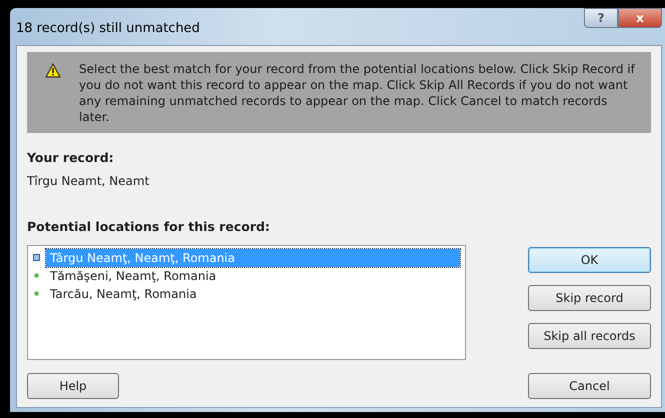  What do you see at coordinates (589, 297) in the screenshot?
I see `dialog-button: Skip record` at bounding box center [589, 297].